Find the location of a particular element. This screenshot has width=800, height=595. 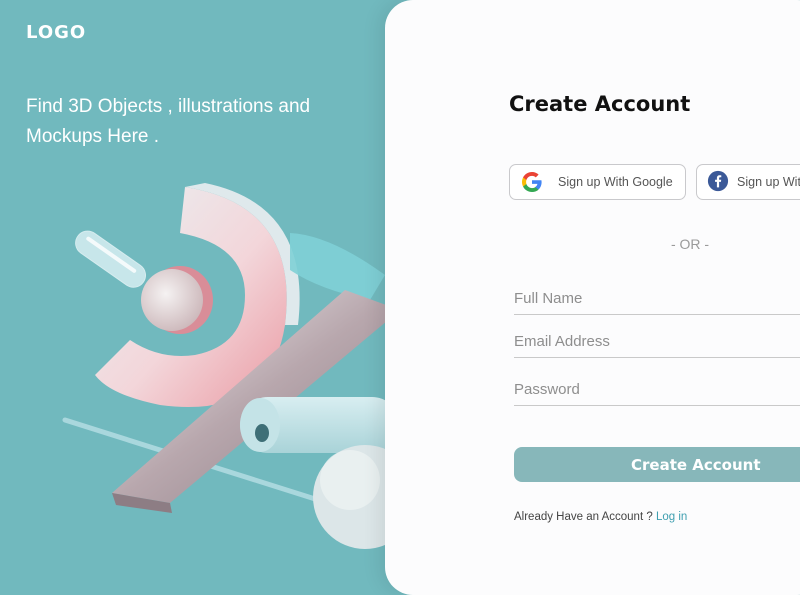

password-input is located at coordinates (657, 389).